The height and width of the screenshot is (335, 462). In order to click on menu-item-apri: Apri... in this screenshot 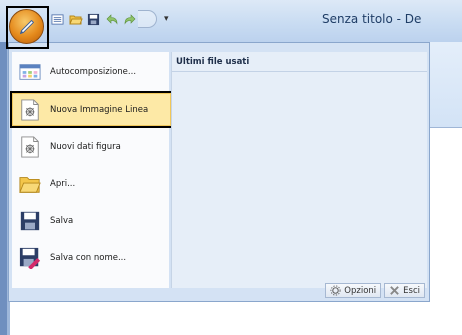, I will do `click(90, 184)`.